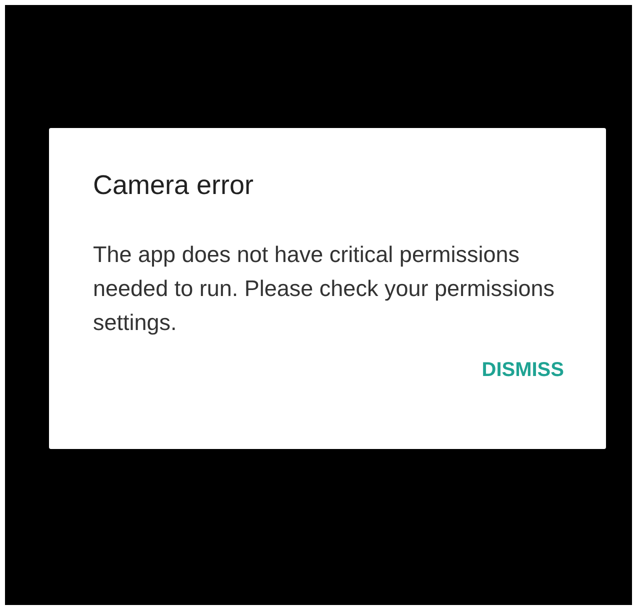 Image resolution: width=638 pixels, height=612 pixels. I want to click on dialog-title: Camera error, so click(174, 185).